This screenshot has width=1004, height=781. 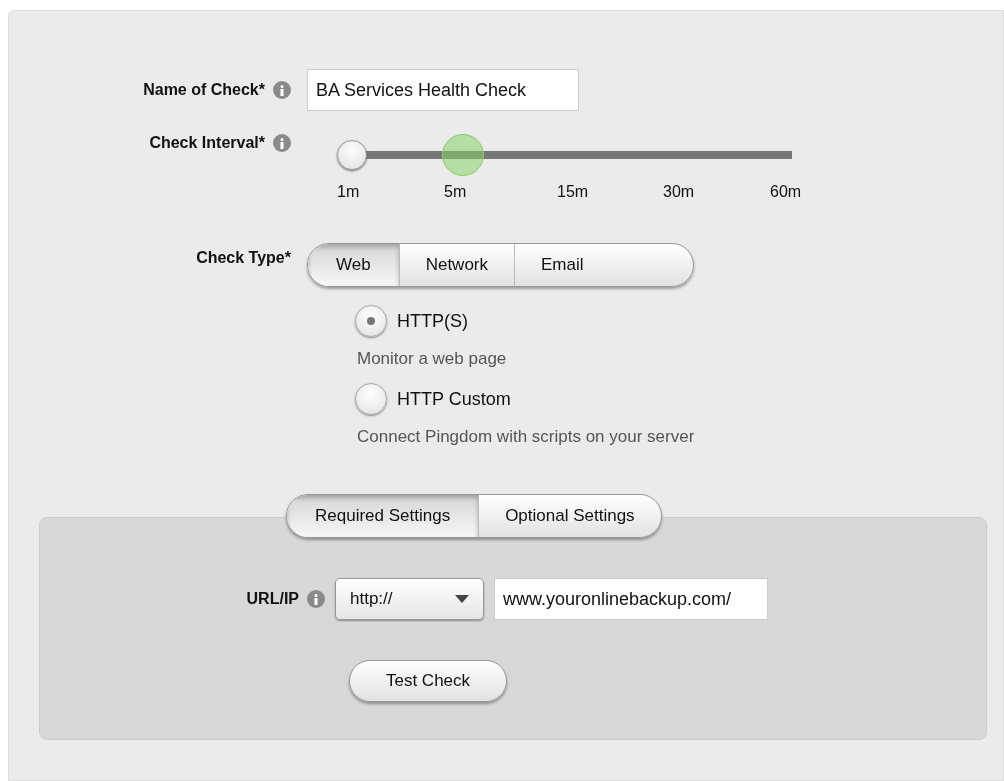 What do you see at coordinates (243, 258) in the screenshot?
I see `field-label: Check Type*` at bounding box center [243, 258].